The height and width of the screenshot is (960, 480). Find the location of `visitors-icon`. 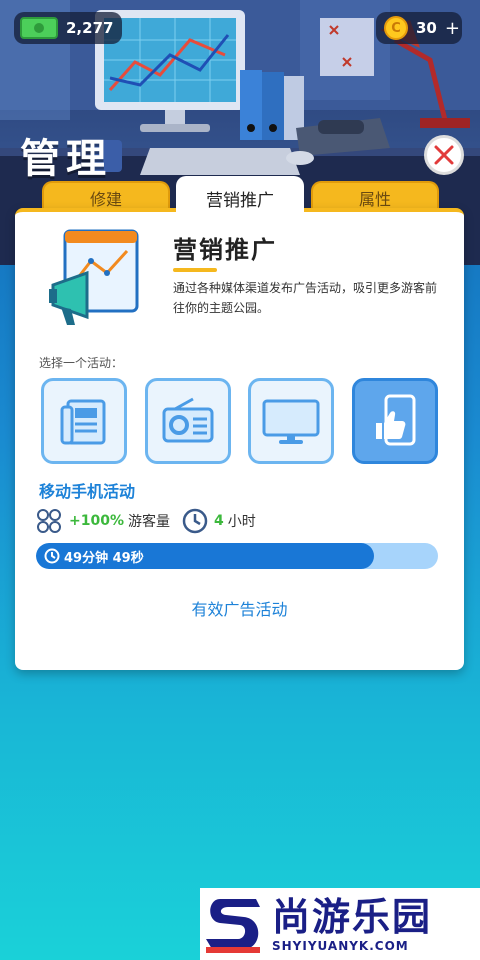

visitors-icon is located at coordinates (49, 521).